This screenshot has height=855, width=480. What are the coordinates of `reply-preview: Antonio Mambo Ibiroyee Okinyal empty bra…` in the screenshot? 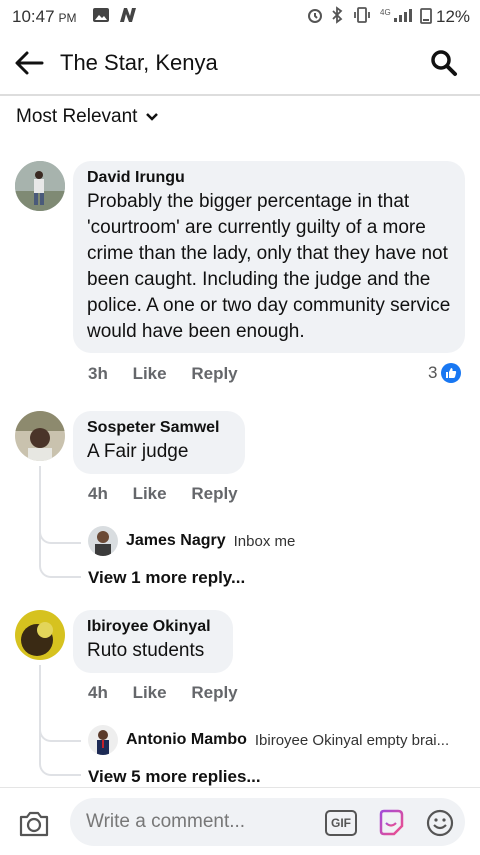 It's located at (268, 740).